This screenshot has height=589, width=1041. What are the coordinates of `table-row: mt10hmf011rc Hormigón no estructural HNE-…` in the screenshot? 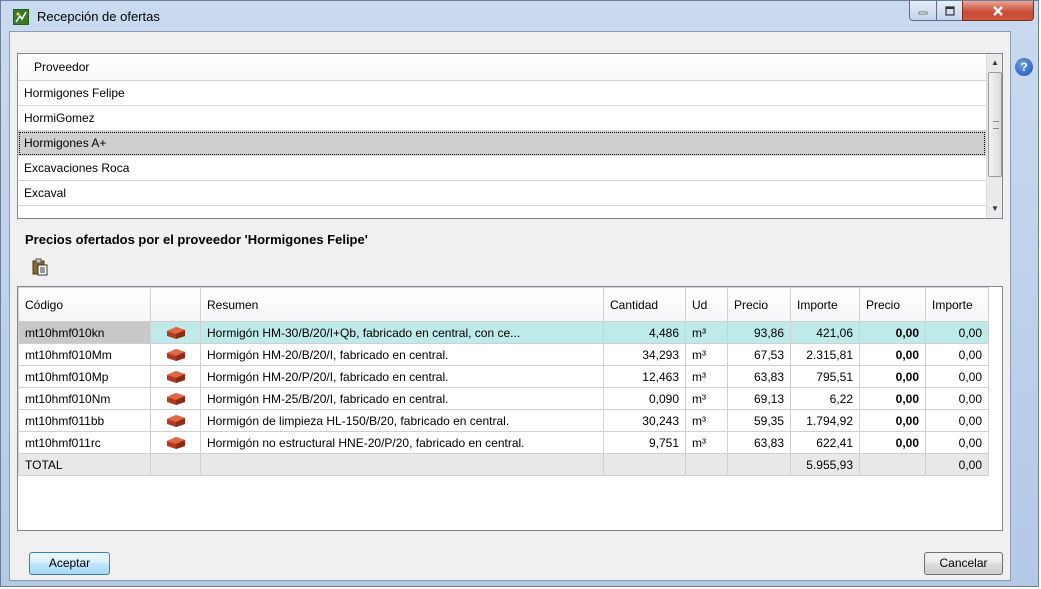 It's located at (503, 442).